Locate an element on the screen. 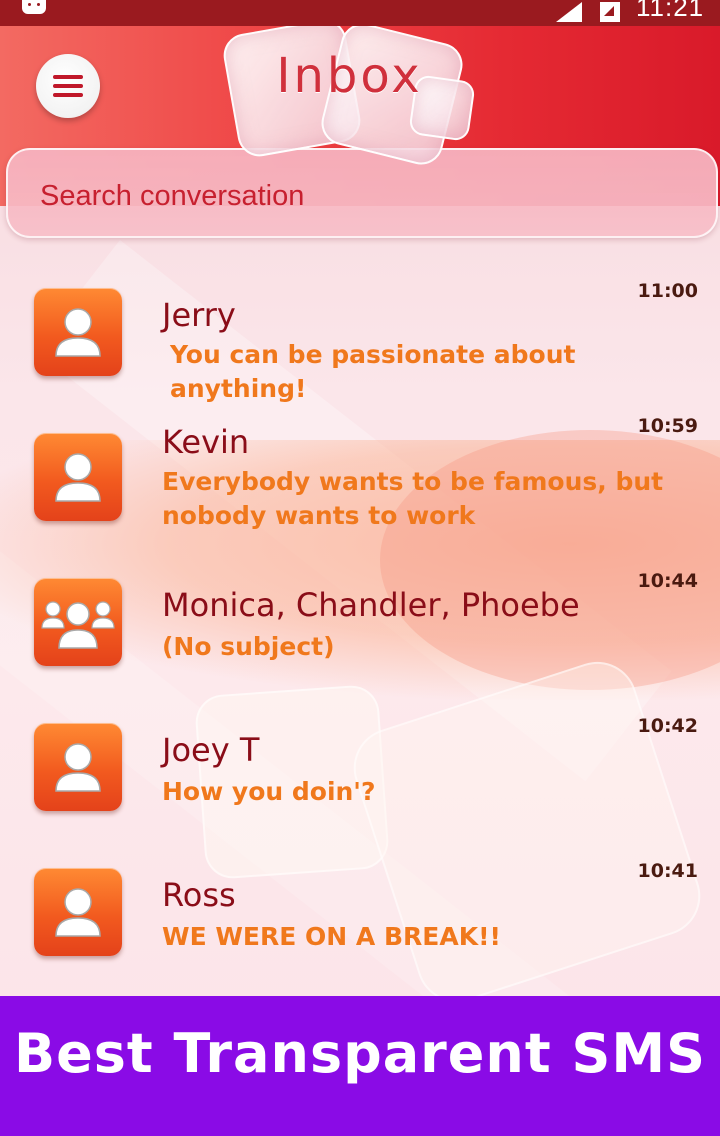  message-preview: WE WERE ON A BREAK!! is located at coordinates (331, 936).